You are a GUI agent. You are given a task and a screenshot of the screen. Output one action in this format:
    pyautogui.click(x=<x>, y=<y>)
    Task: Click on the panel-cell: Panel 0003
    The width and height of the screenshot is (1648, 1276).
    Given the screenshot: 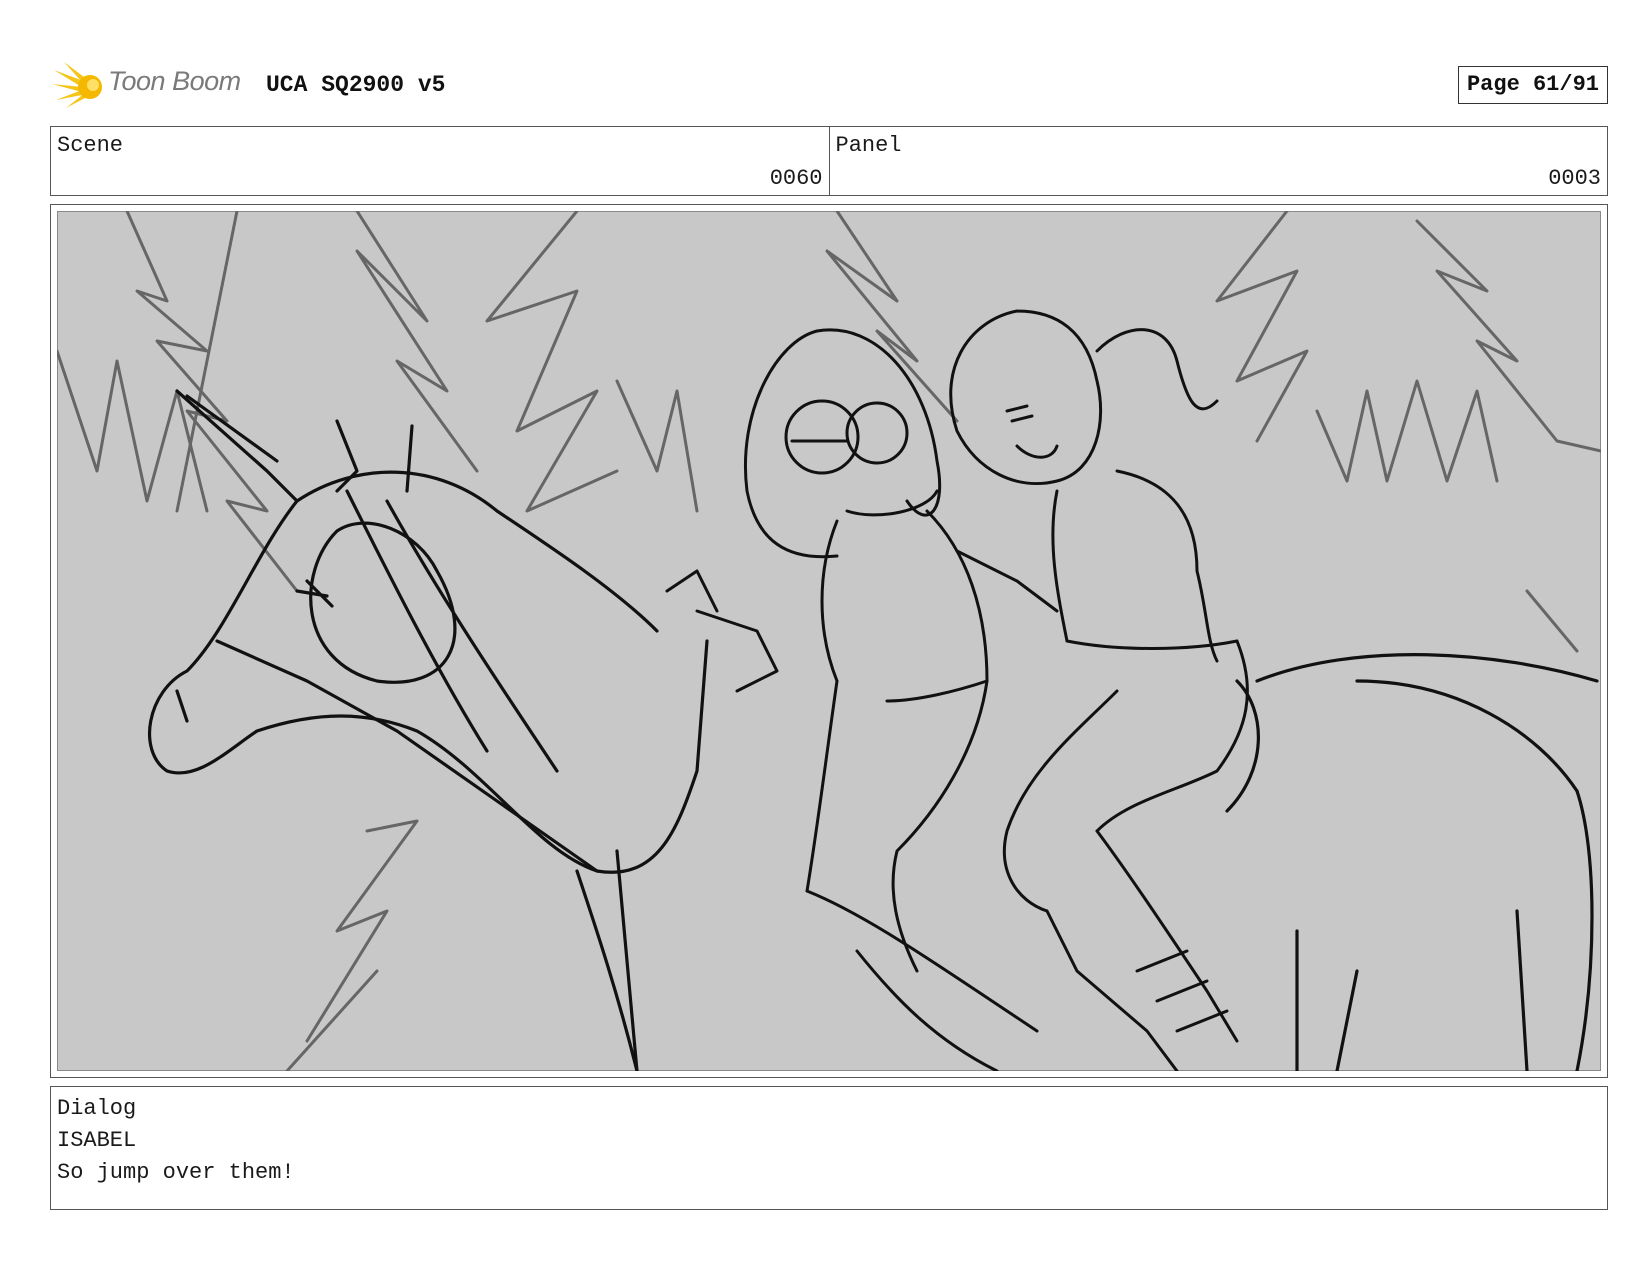 What is the action you would take?
    pyautogui.click(x=1218, y=161)
    